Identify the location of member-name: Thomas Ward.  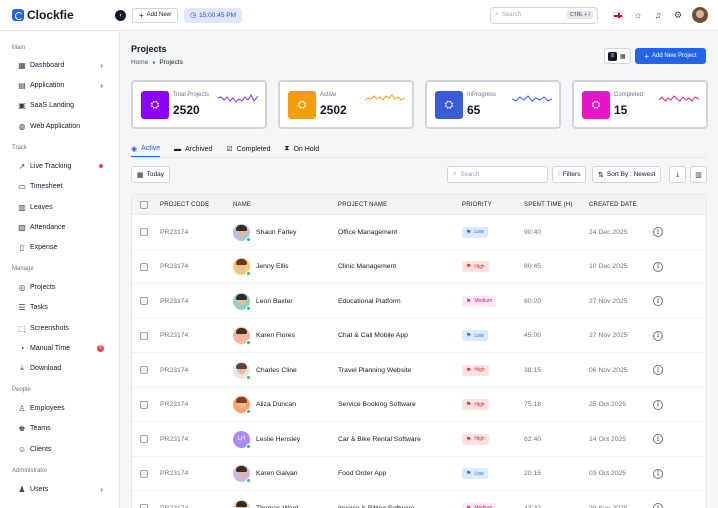
(277, 506).